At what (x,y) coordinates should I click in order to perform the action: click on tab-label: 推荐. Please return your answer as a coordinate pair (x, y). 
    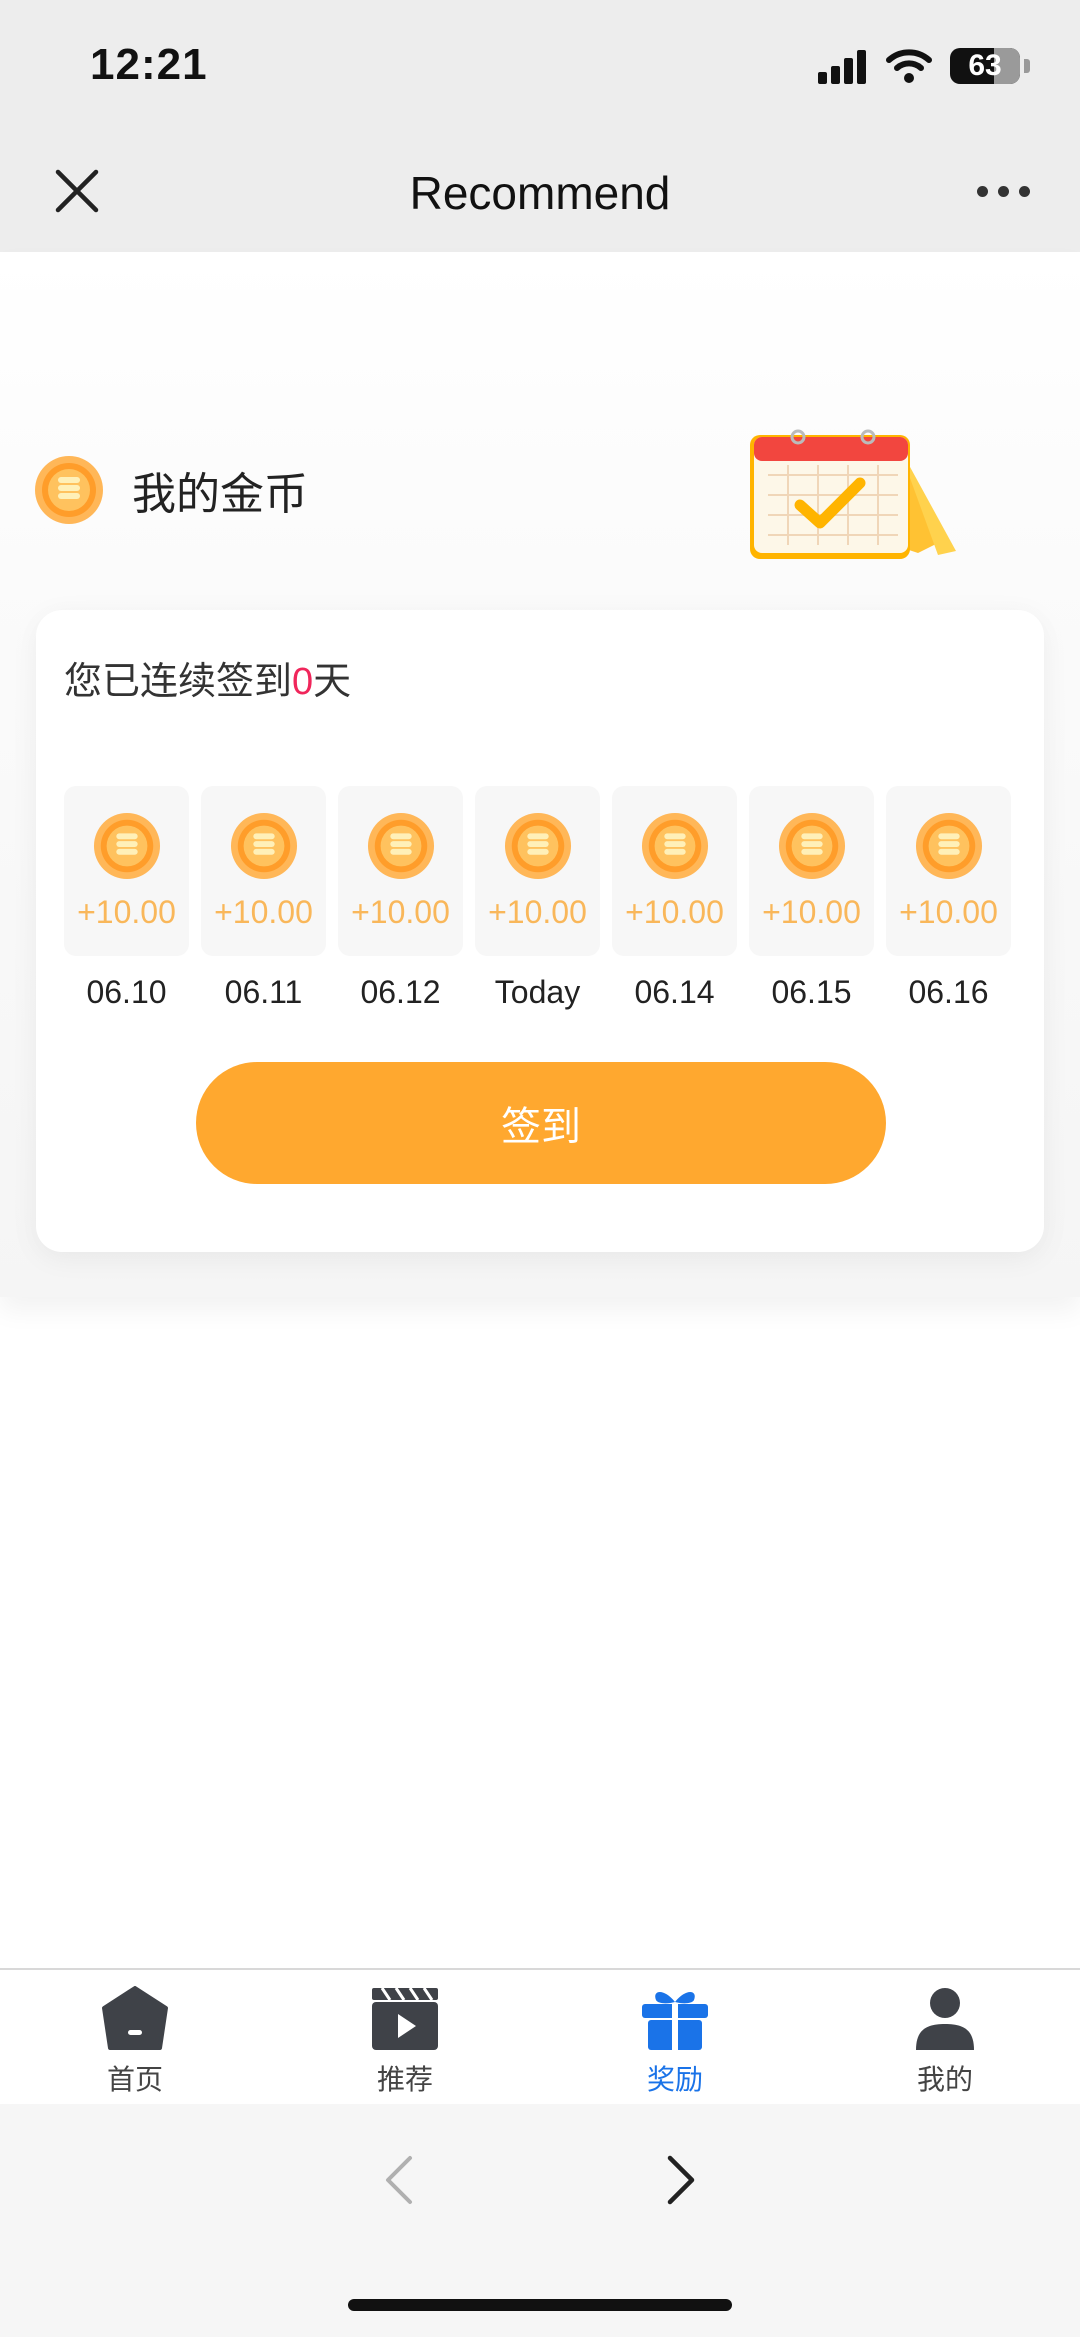
    Looking at the image, I should click on (404, 2079).